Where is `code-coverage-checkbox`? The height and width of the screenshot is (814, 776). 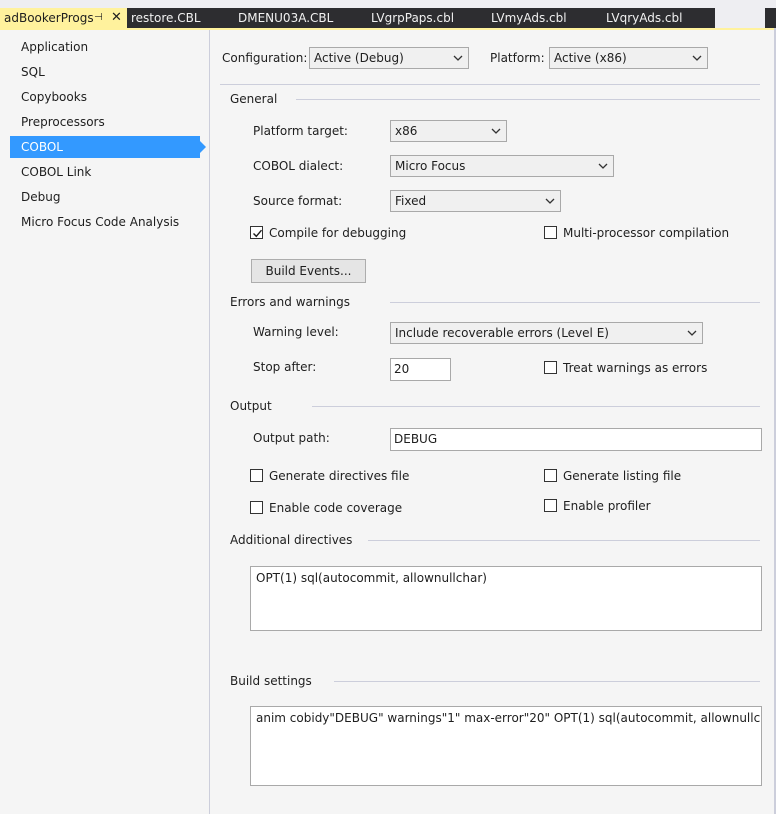 code-coverage-checkbox is located at coordinates (256, 507).